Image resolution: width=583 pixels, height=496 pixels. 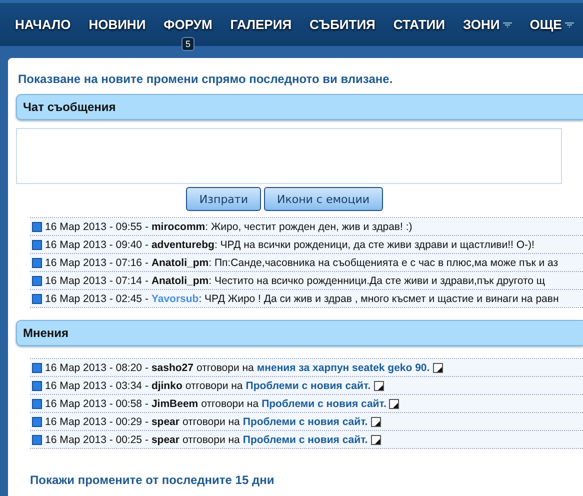 What do you see at coordinates (69, 107) in the screenshot?
I see `section-title: Чат съобщения` at bounding box center [69, 107].